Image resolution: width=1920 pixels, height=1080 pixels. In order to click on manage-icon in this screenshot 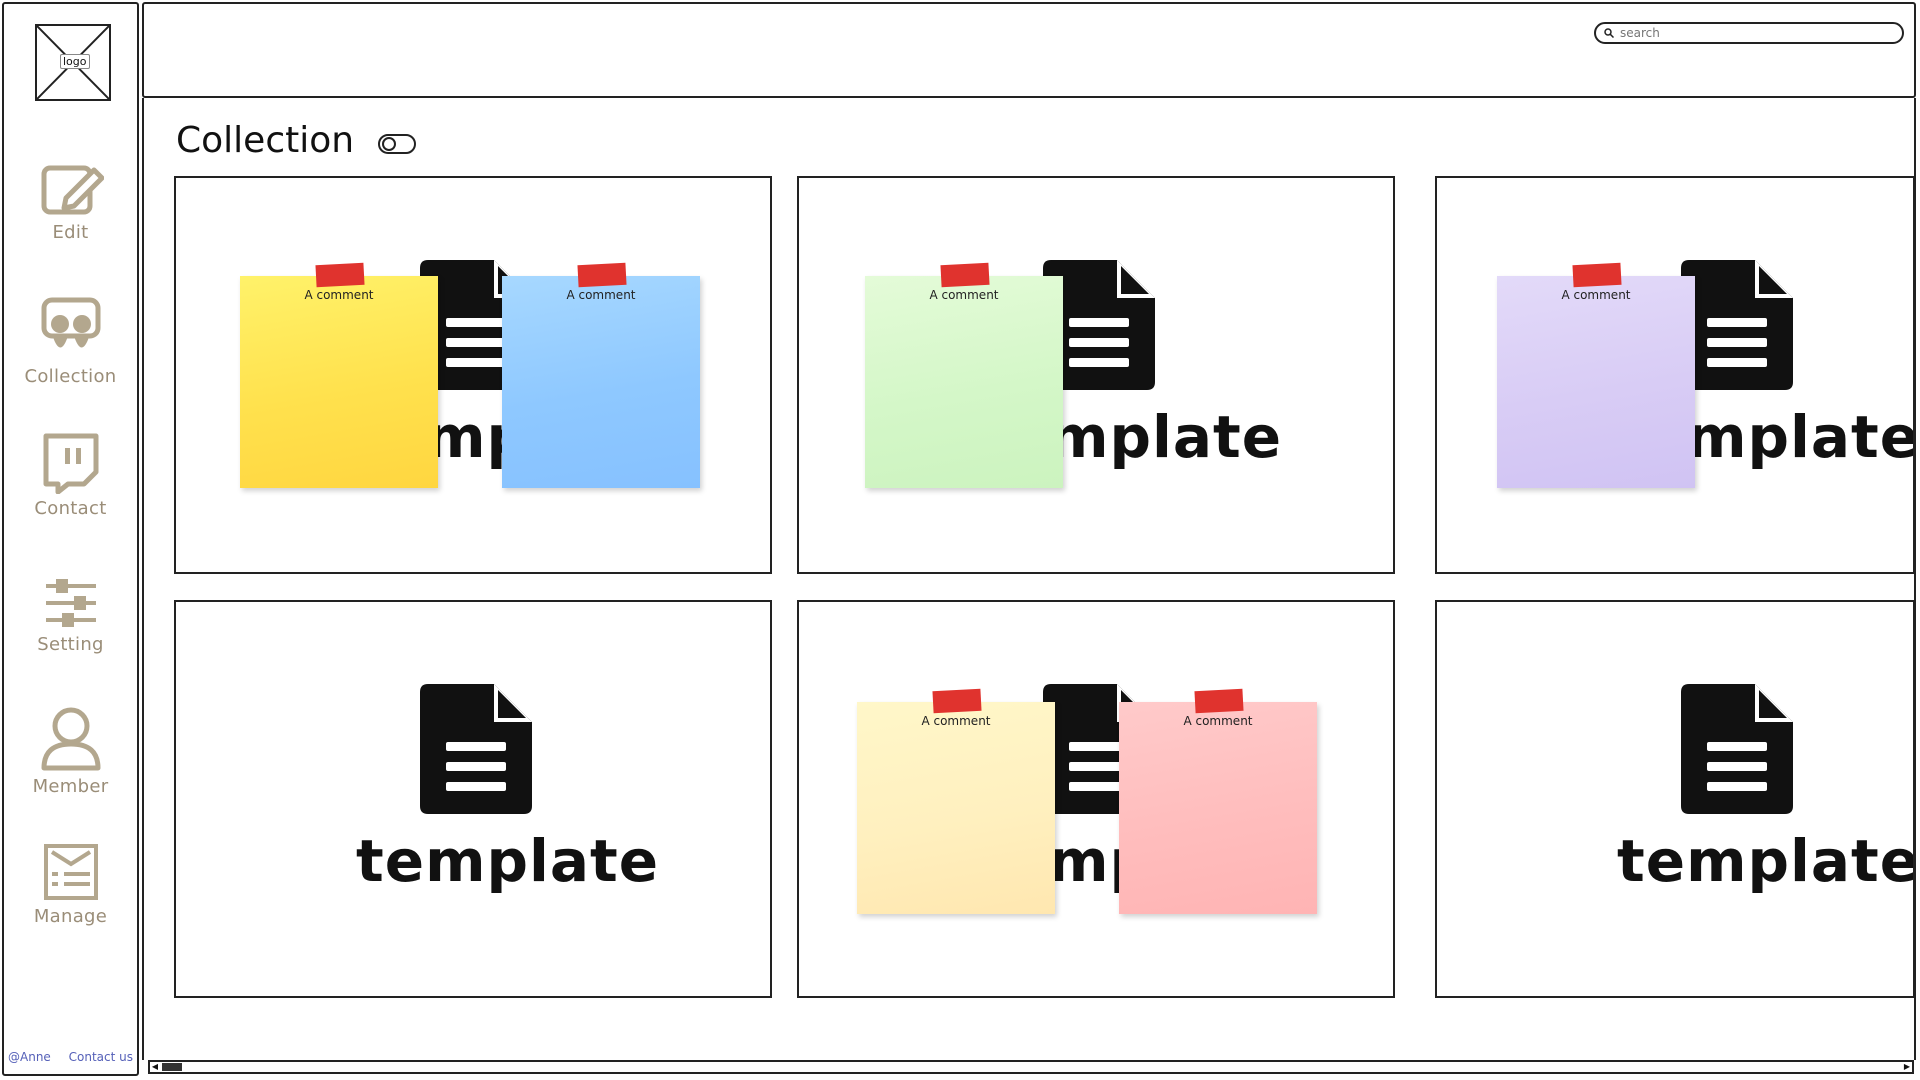, I will do `click(70, 872)`.